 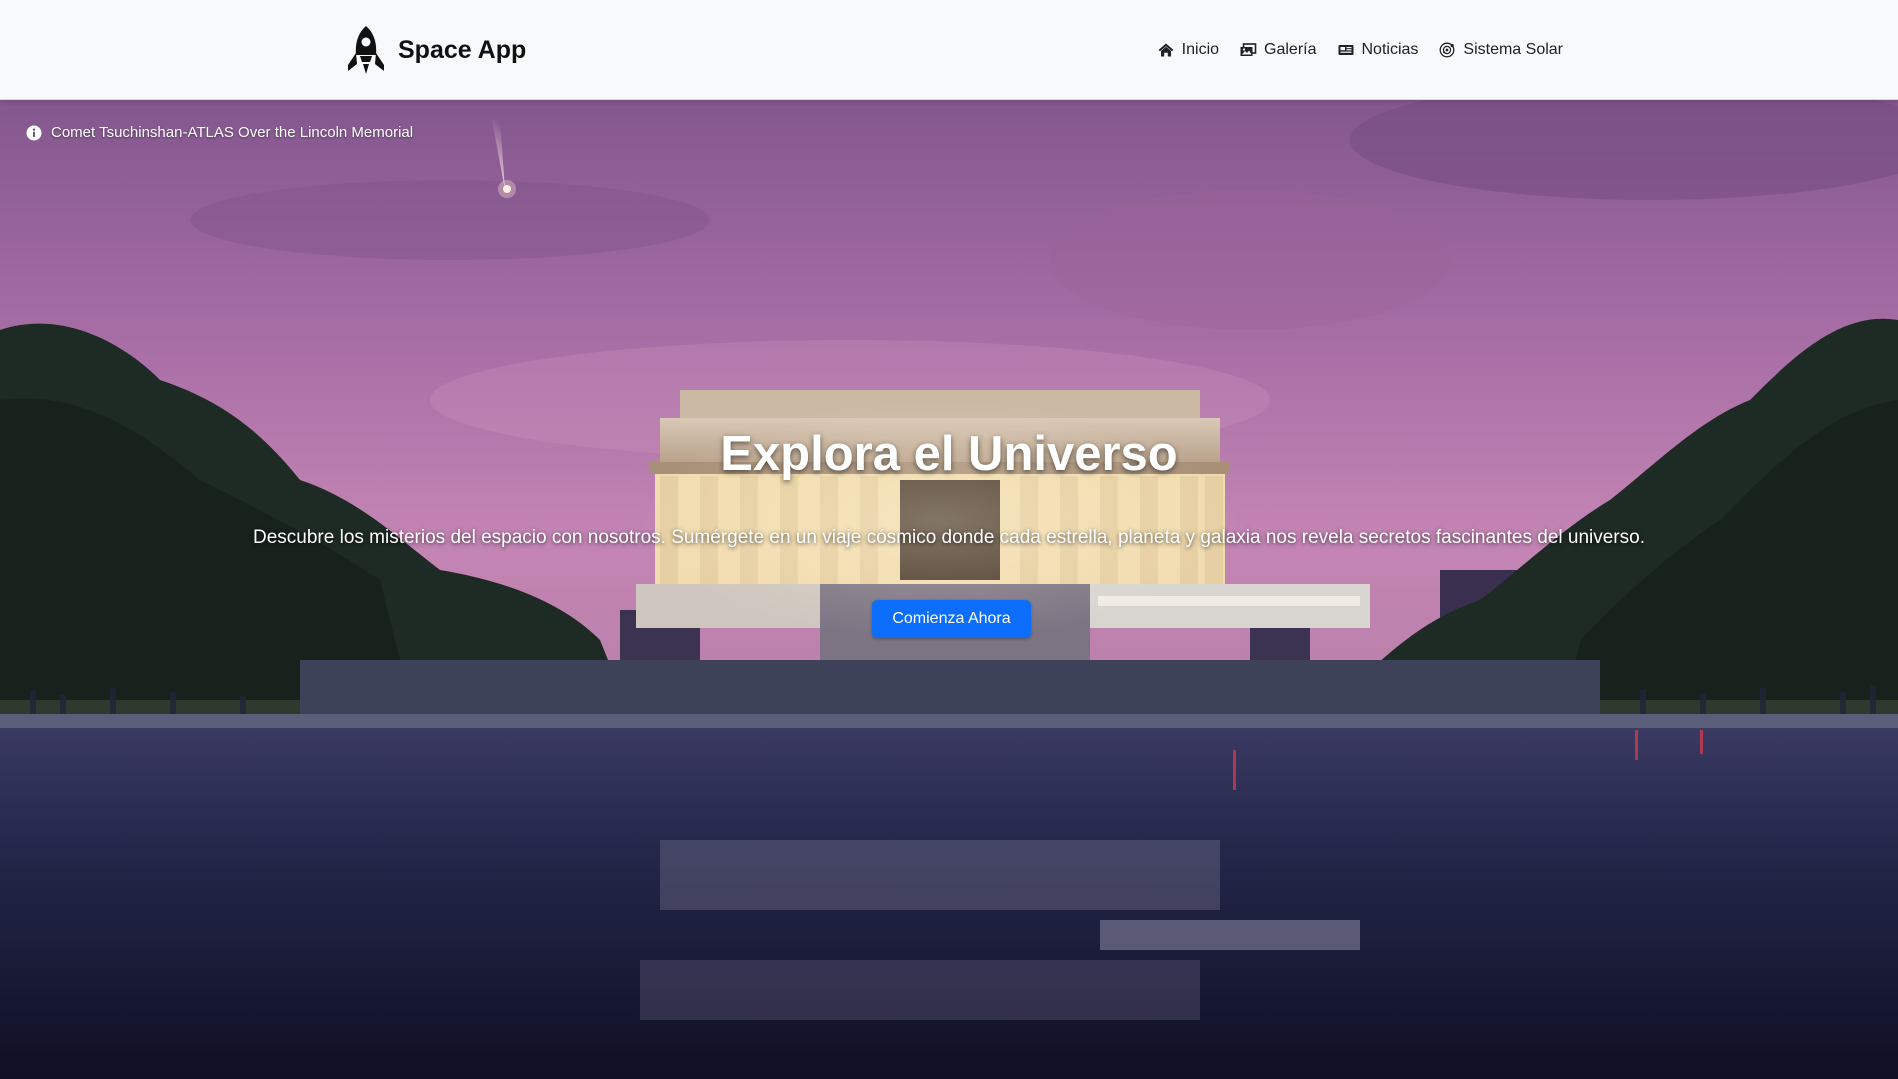 I want to click on rocket-icon, so click(x=366, y=50).